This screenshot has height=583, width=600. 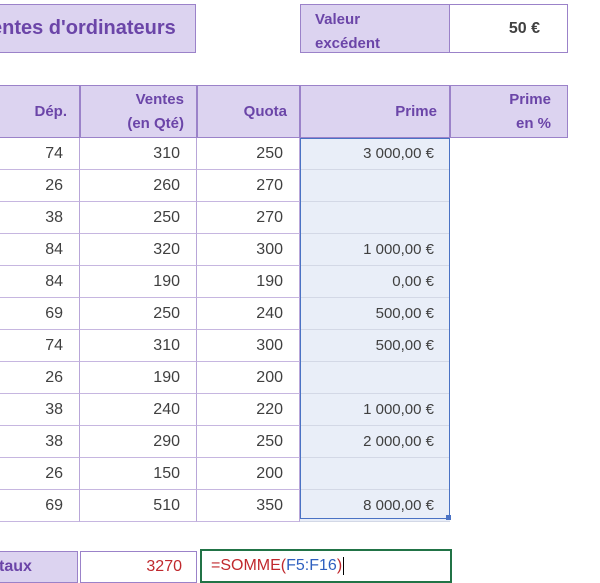 I want to click on header-quota-label: Quota, so click(x=265, y=111).